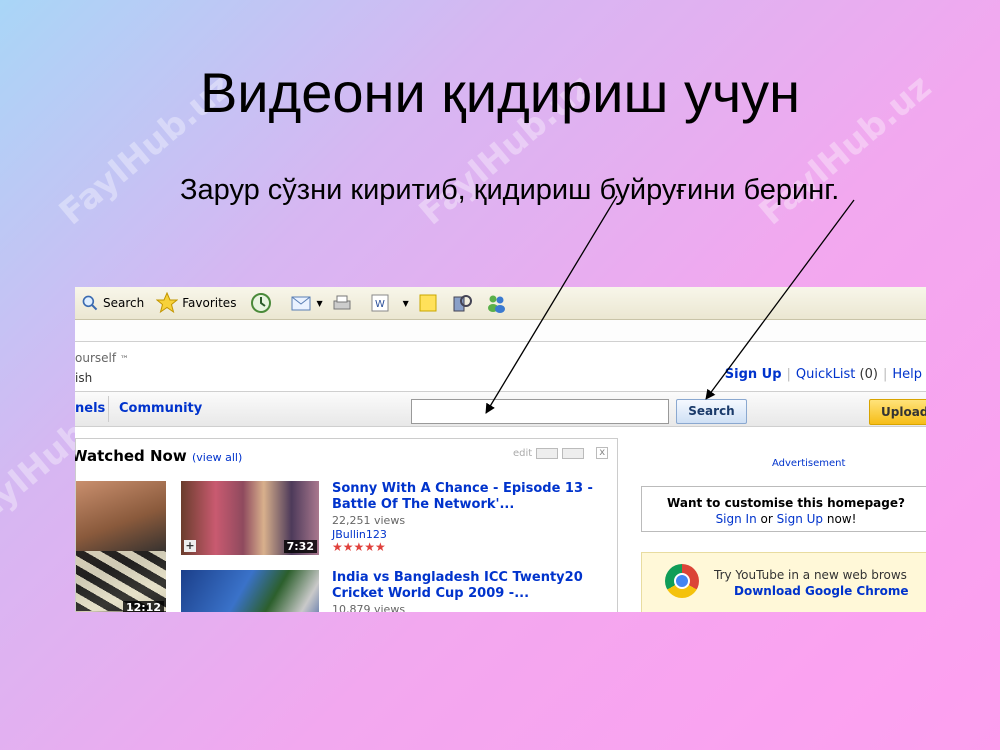  I want to click on video-thumbnail: + 7:32, so click(250, 518).